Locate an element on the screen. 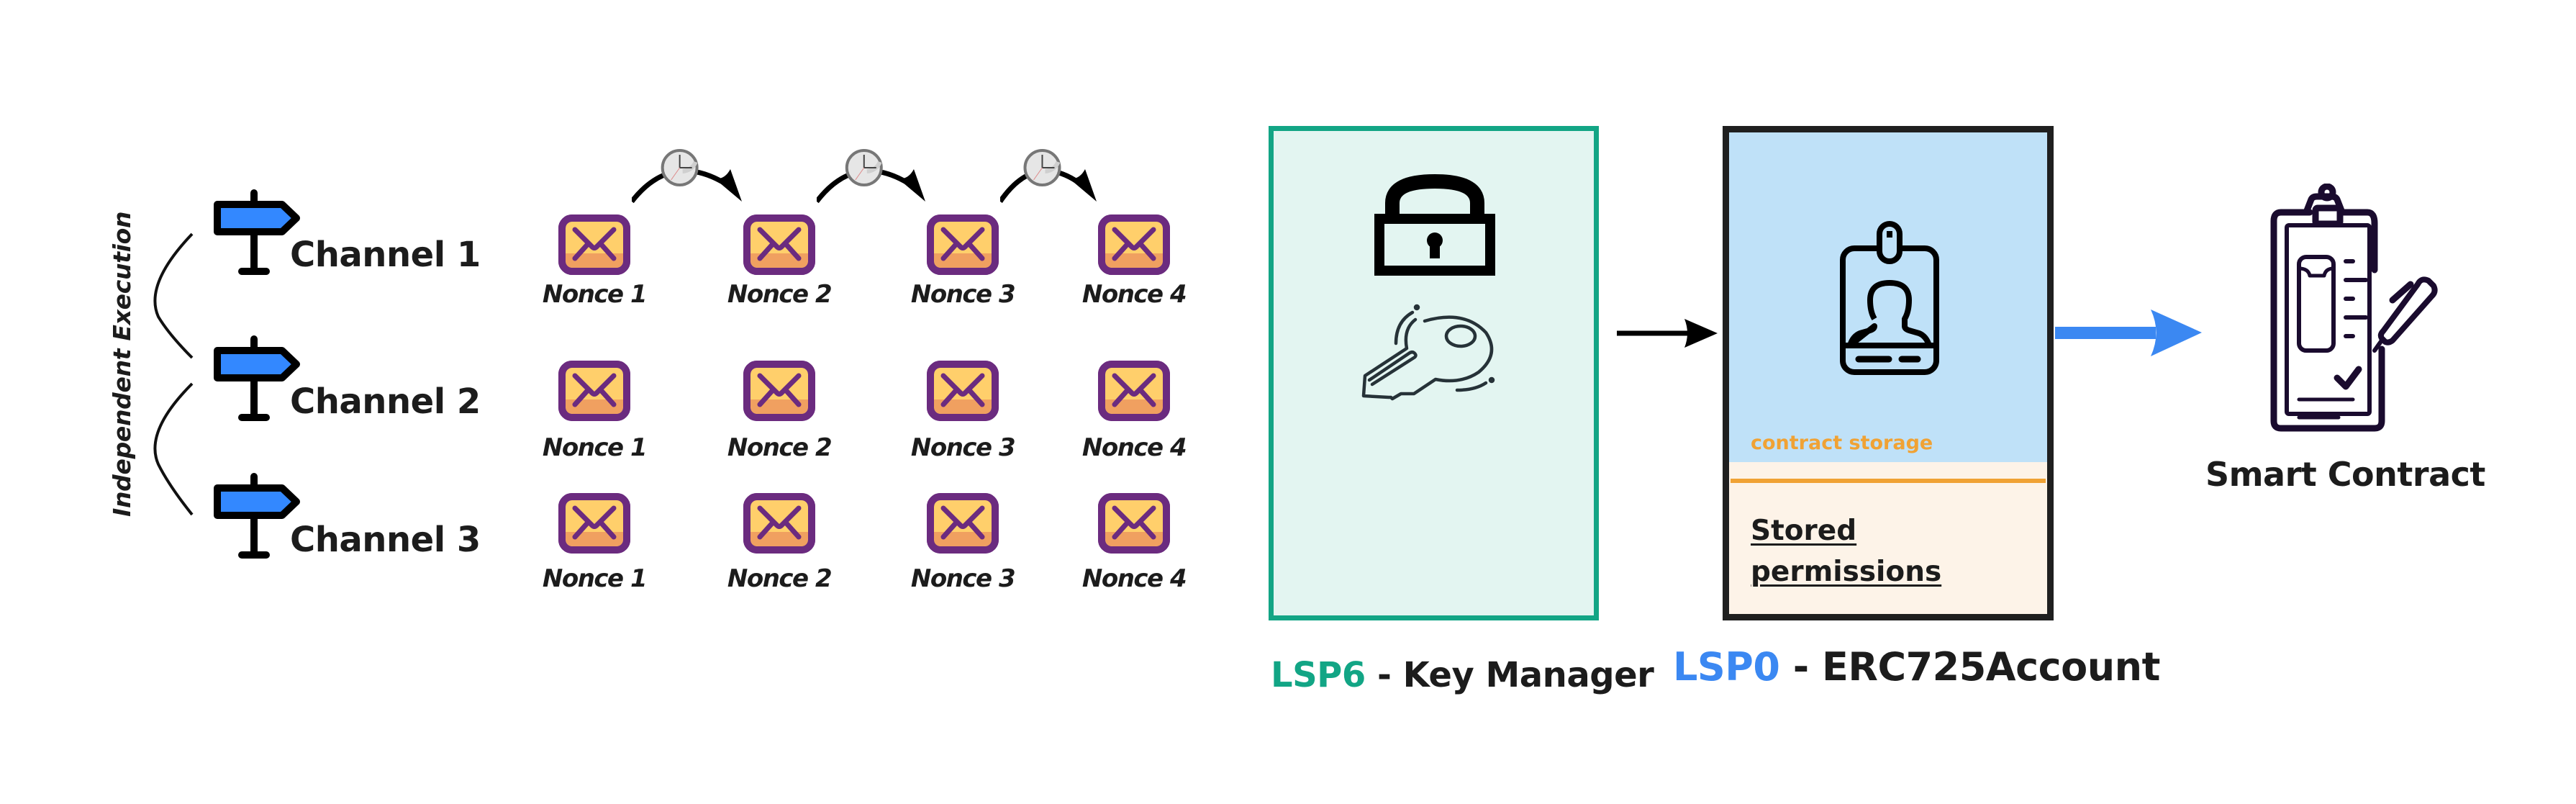 The height and width of the screenshot is (804, 2576). smart-contract-label: Smart Contract is located at coordinates (2345, 474).